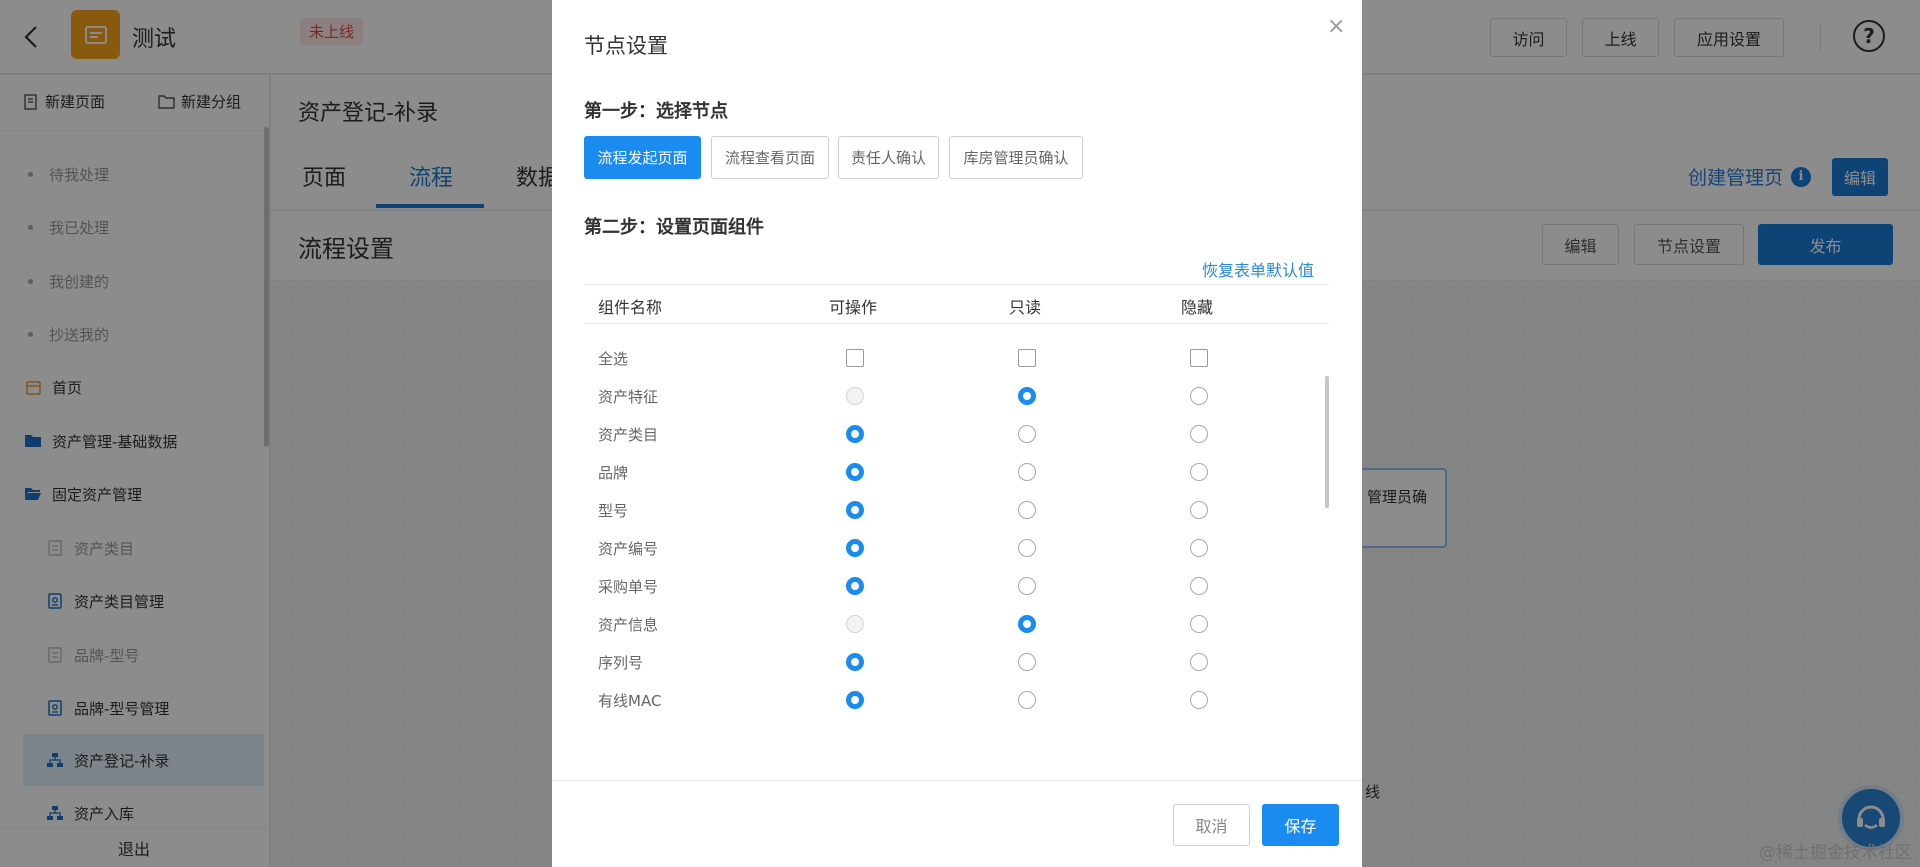 The width and height of the screenshot is (1920, 867). What do you see at coordinates (628, 625) in the screenshot?
I see `component-name: 资产信息` at bounding box center [628, 625].